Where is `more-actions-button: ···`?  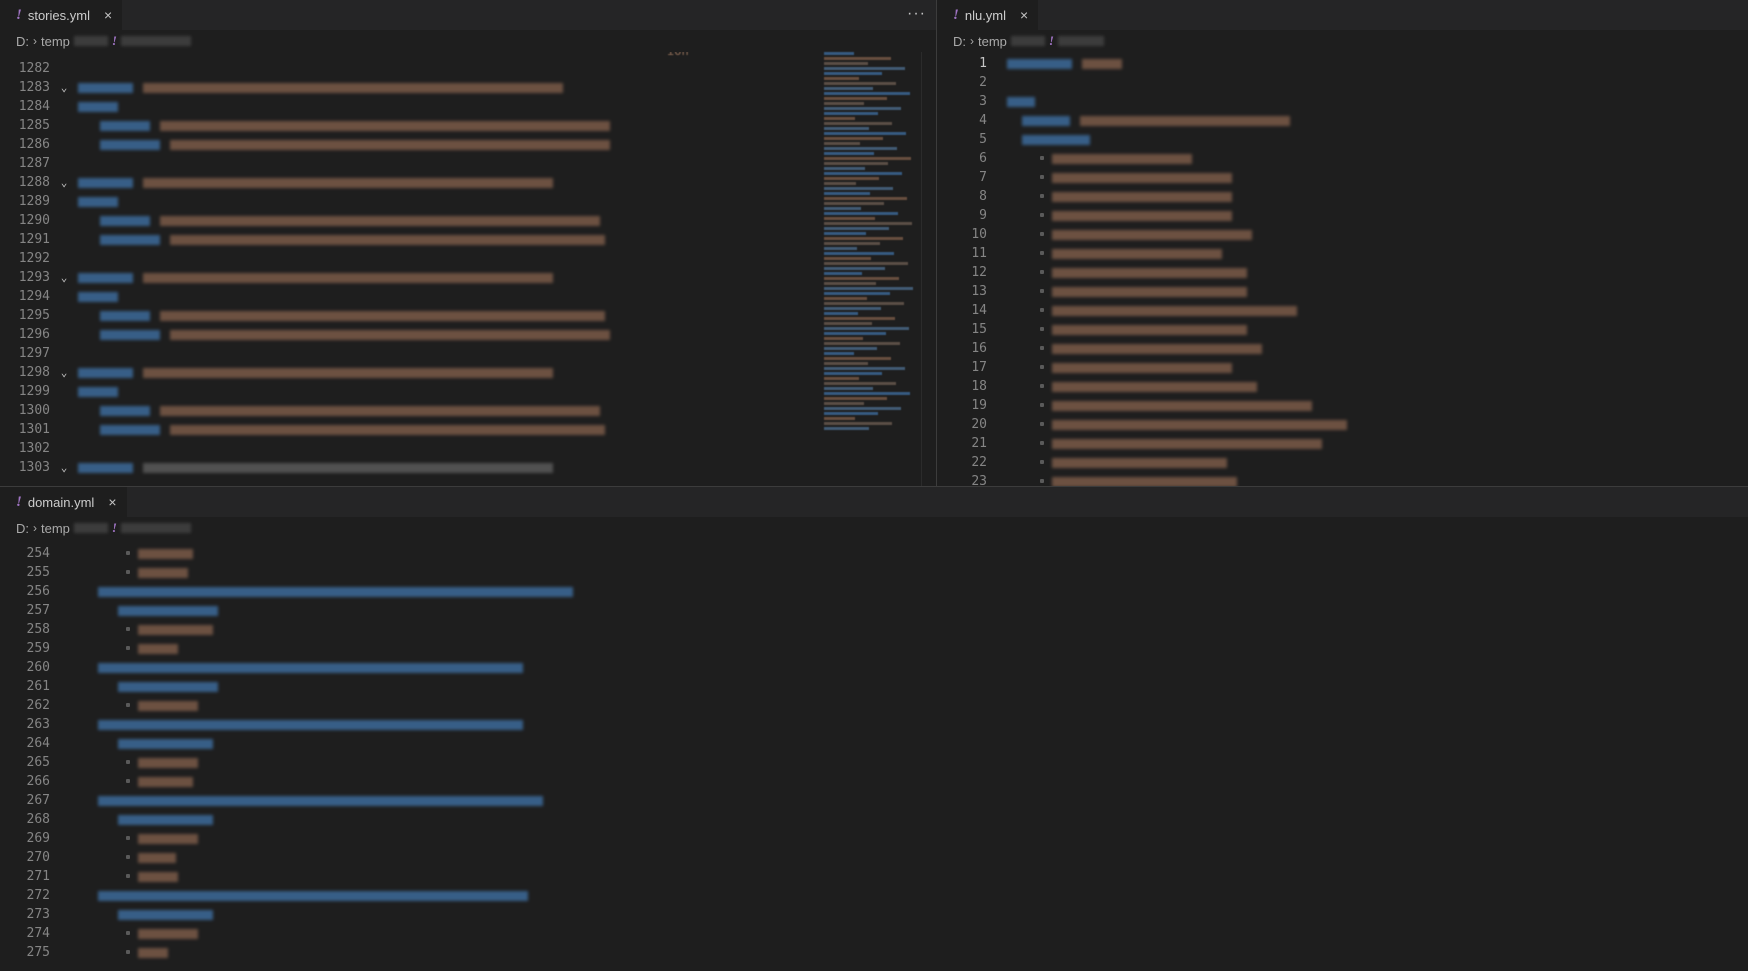 more-actions-button: ··· is located at coordinates (916, 14).